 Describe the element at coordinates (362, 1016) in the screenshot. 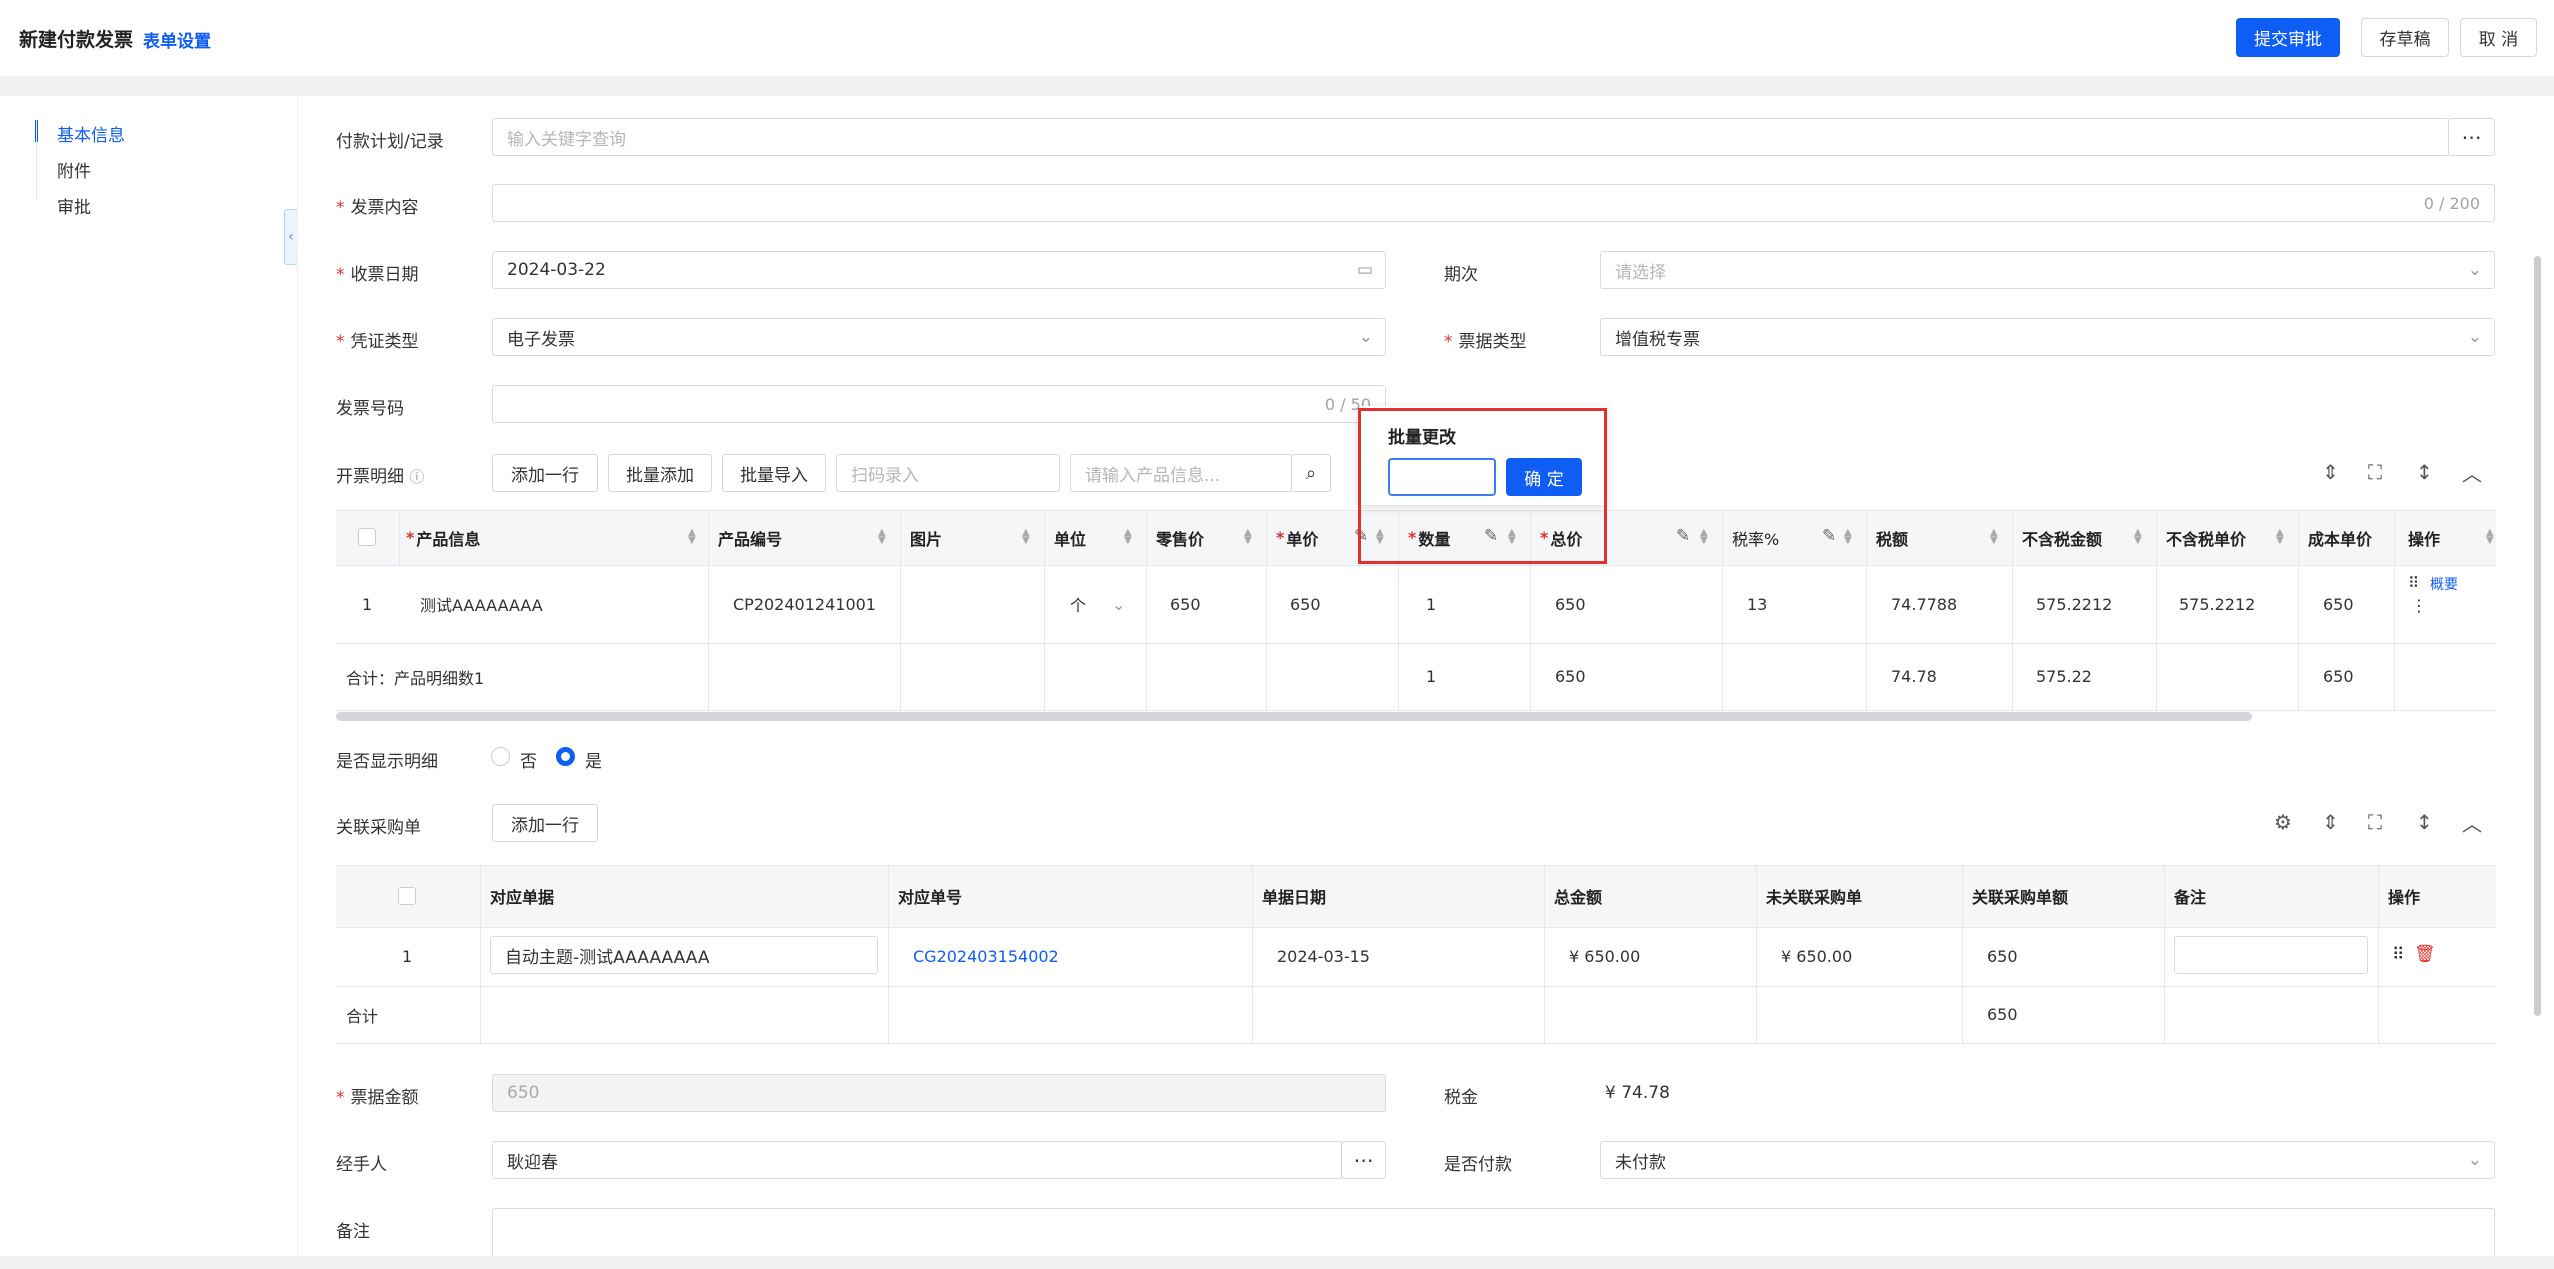

I see `purchase-sum-label: 合计` at that location.